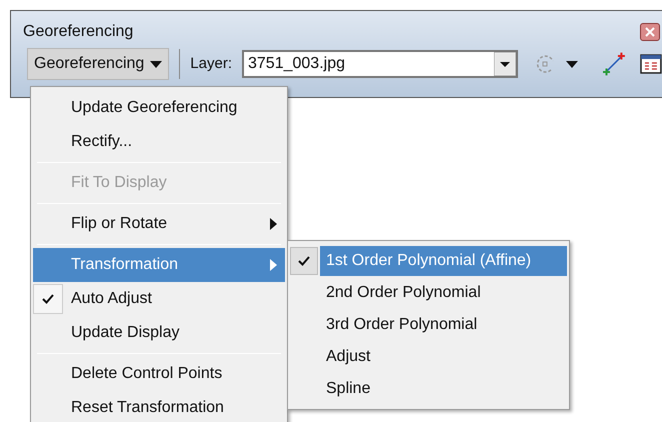  Describe the element at coordinates (428, 357) in the screenshot. I see `submenu-item: Adjust` at that location.